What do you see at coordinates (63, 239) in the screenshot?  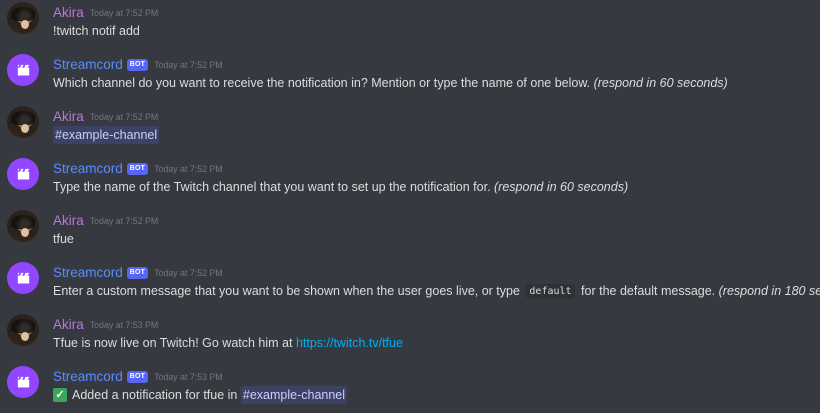 I see `message-text: tfue` at bounding box center [63, 239].